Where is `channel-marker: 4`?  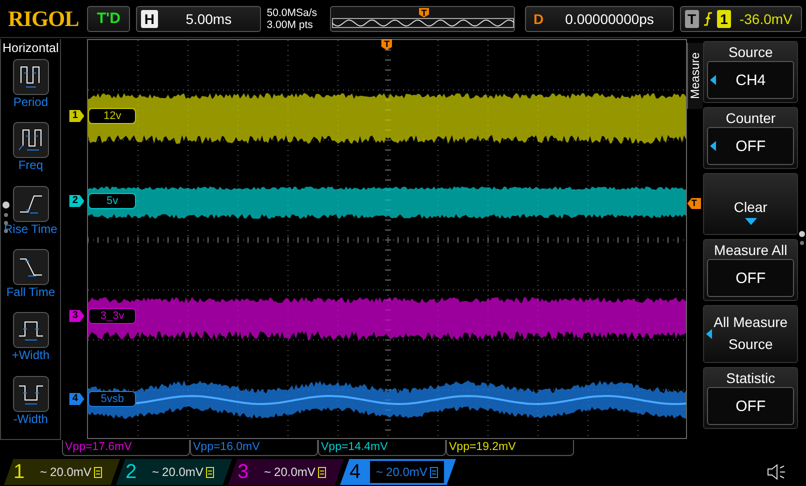 channel-marker: 4 is located at coordinates (76, 399).